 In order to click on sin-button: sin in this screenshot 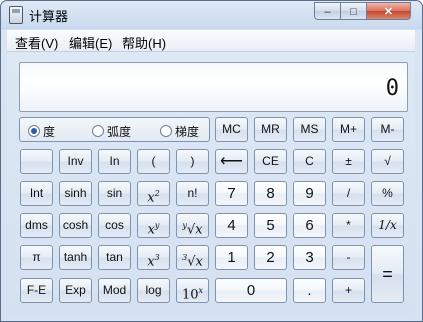, I will do `click(114, 193)`.